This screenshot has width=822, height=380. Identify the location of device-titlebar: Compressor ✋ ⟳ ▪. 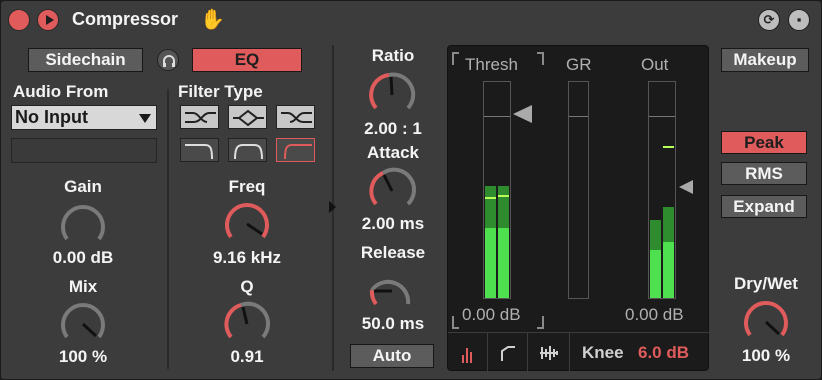
(411, 21).